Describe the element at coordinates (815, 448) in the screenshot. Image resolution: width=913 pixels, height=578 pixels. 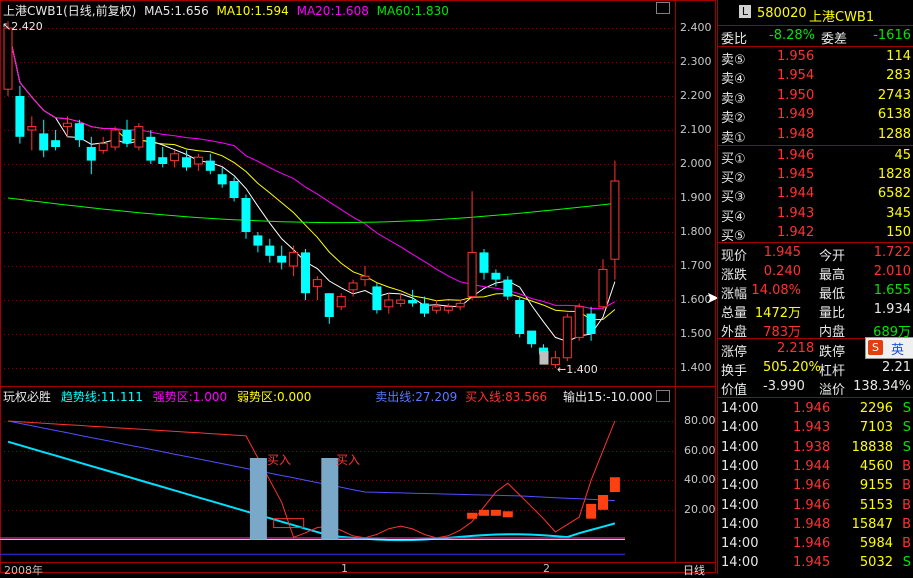
I see `tick-row: 14:00 1.938 18838 S` at that location.